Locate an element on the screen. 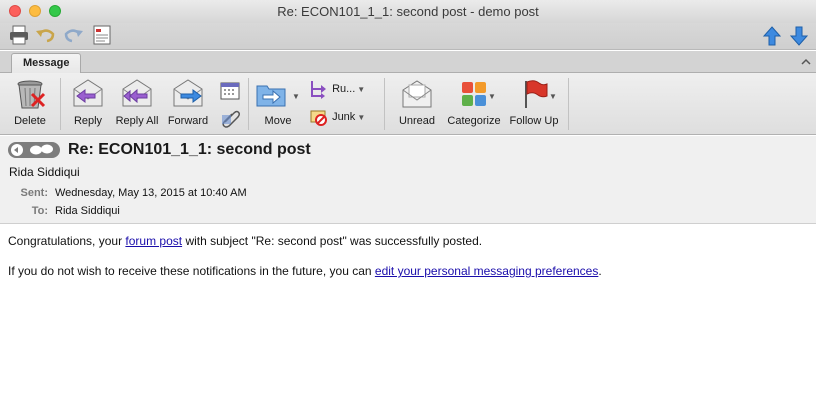 The image size is (816, 419). meeting-calendar-icon is located at coordinates (230, 90).